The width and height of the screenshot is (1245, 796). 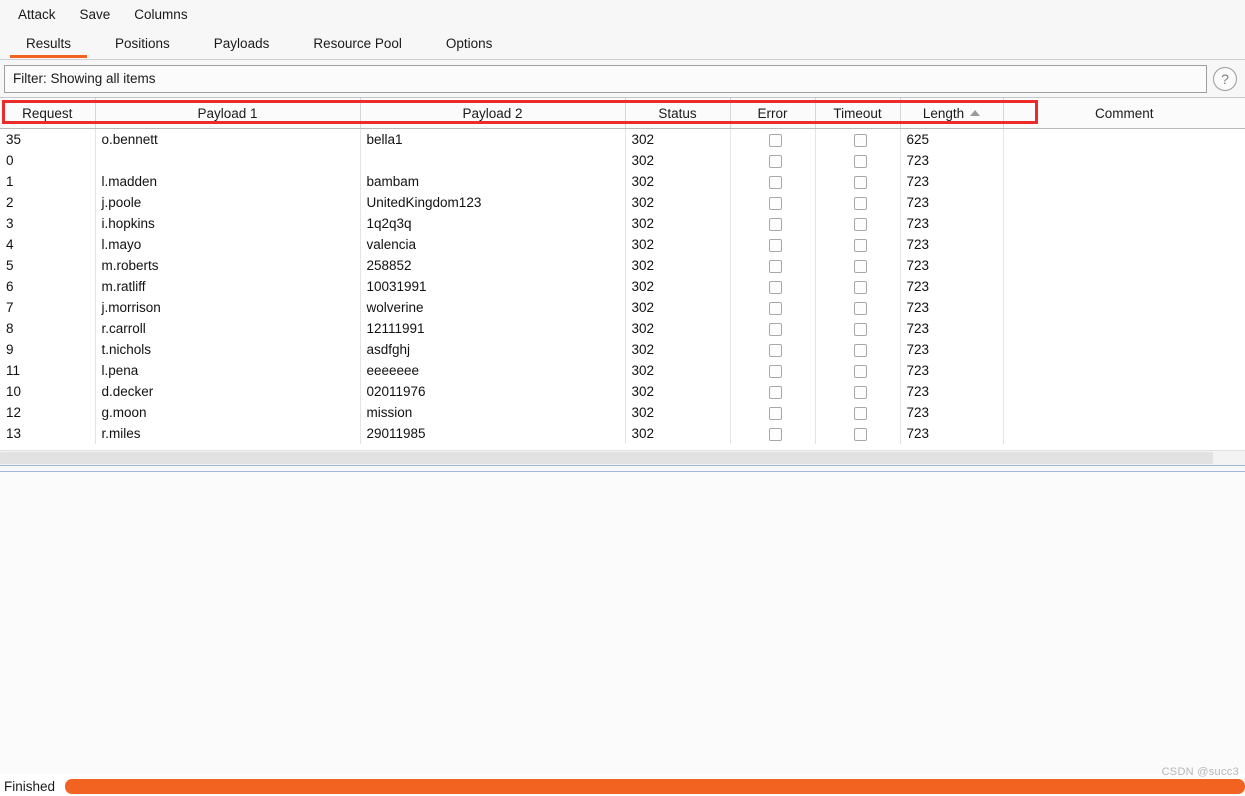 What do you see at coordinates (228, 433) in the screenshot?
I see `cell-payload1: r.miles` at bounding box center [228, 433].